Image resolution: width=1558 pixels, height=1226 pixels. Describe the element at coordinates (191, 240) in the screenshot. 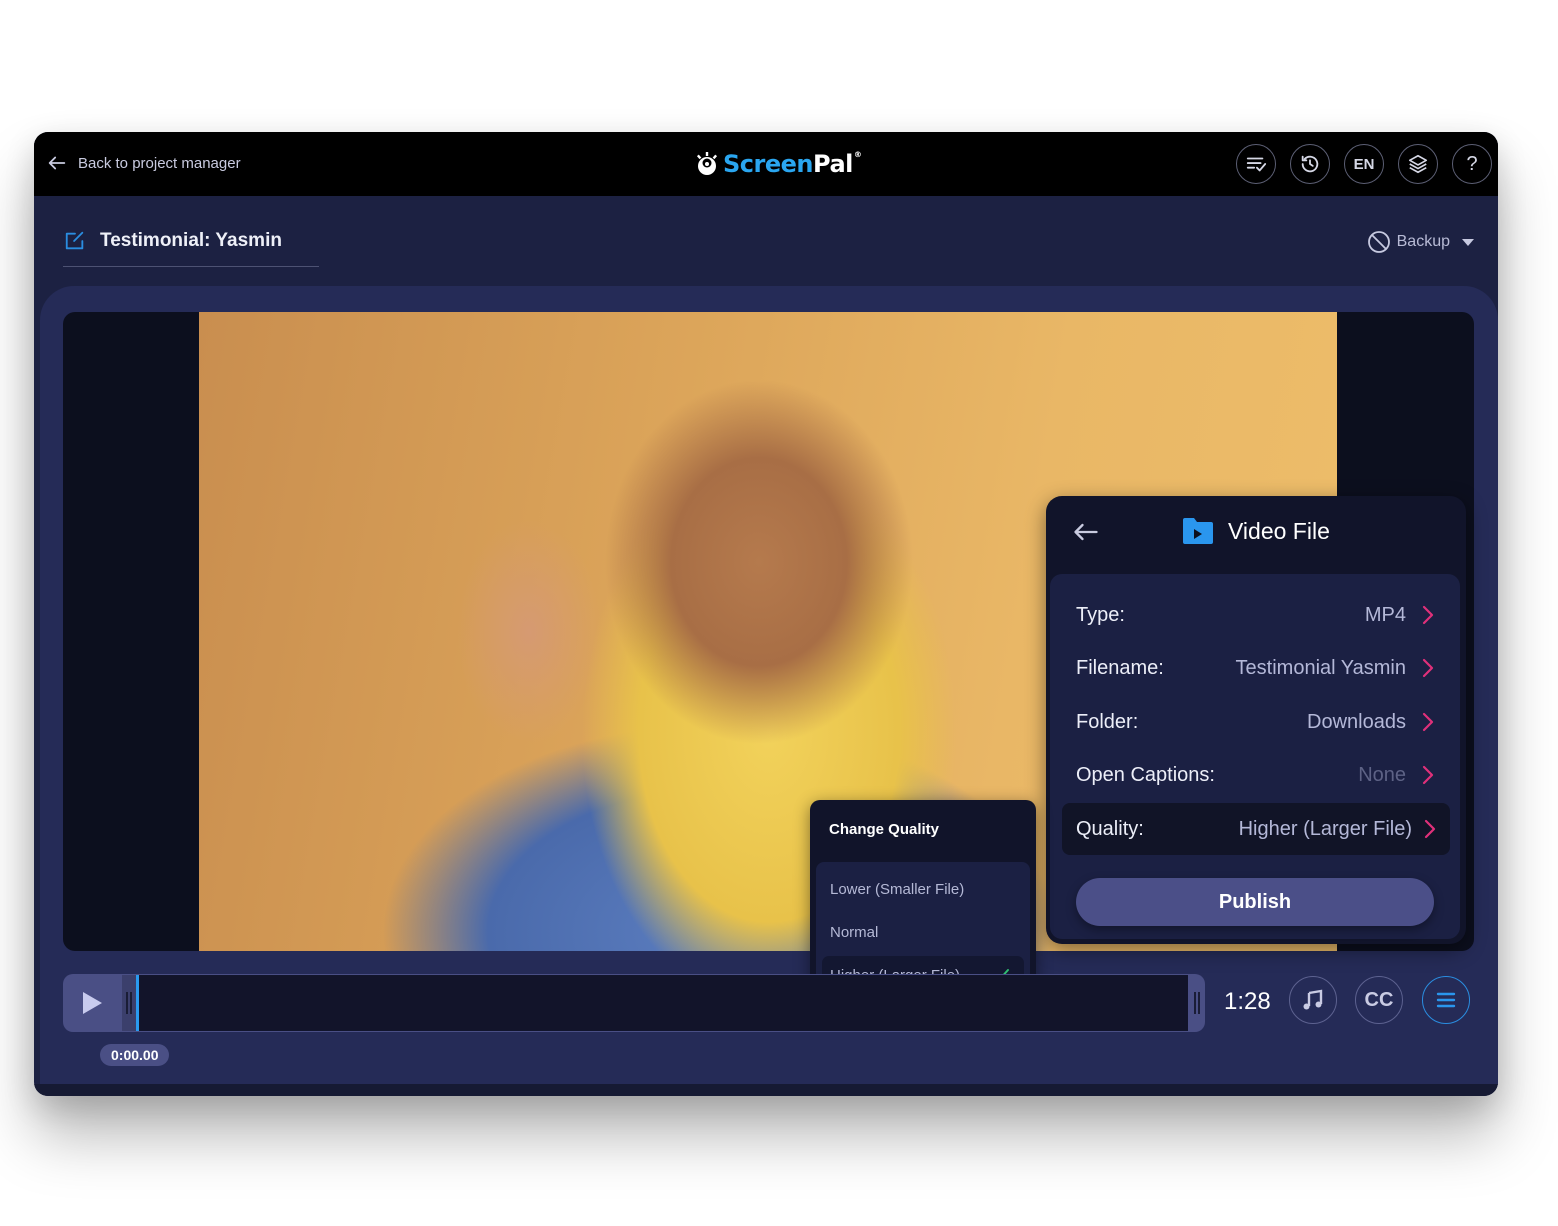

I see `project-title-text: Testimonial: Yasmin` at that location.